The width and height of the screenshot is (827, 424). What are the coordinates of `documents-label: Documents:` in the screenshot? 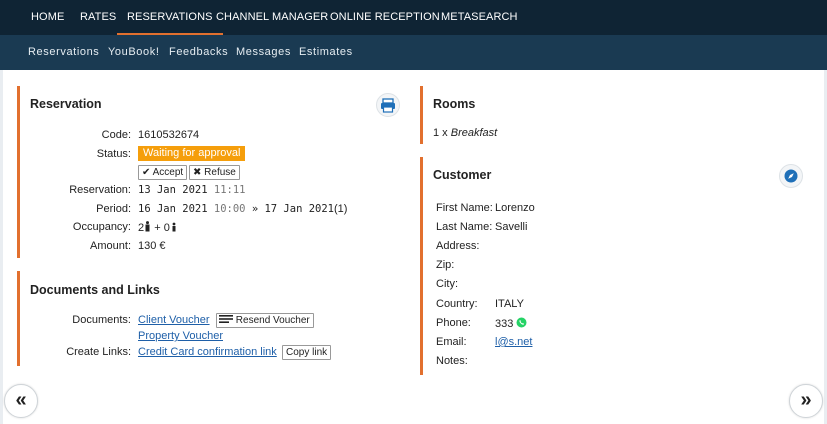 It's located at (101, 320).